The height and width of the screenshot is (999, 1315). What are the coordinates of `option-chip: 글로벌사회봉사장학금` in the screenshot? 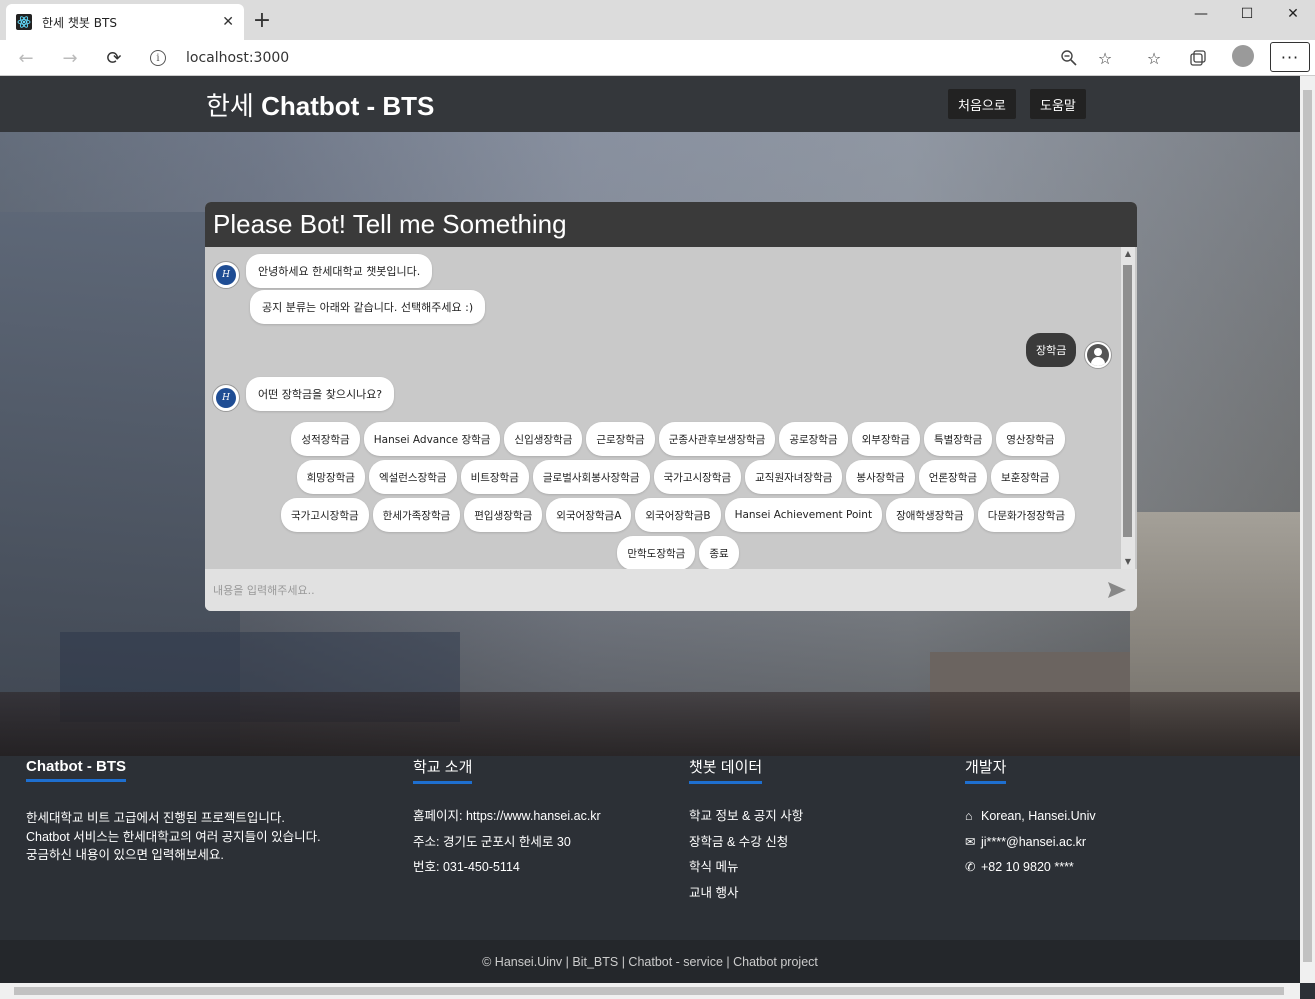 It's located at (591, 477).